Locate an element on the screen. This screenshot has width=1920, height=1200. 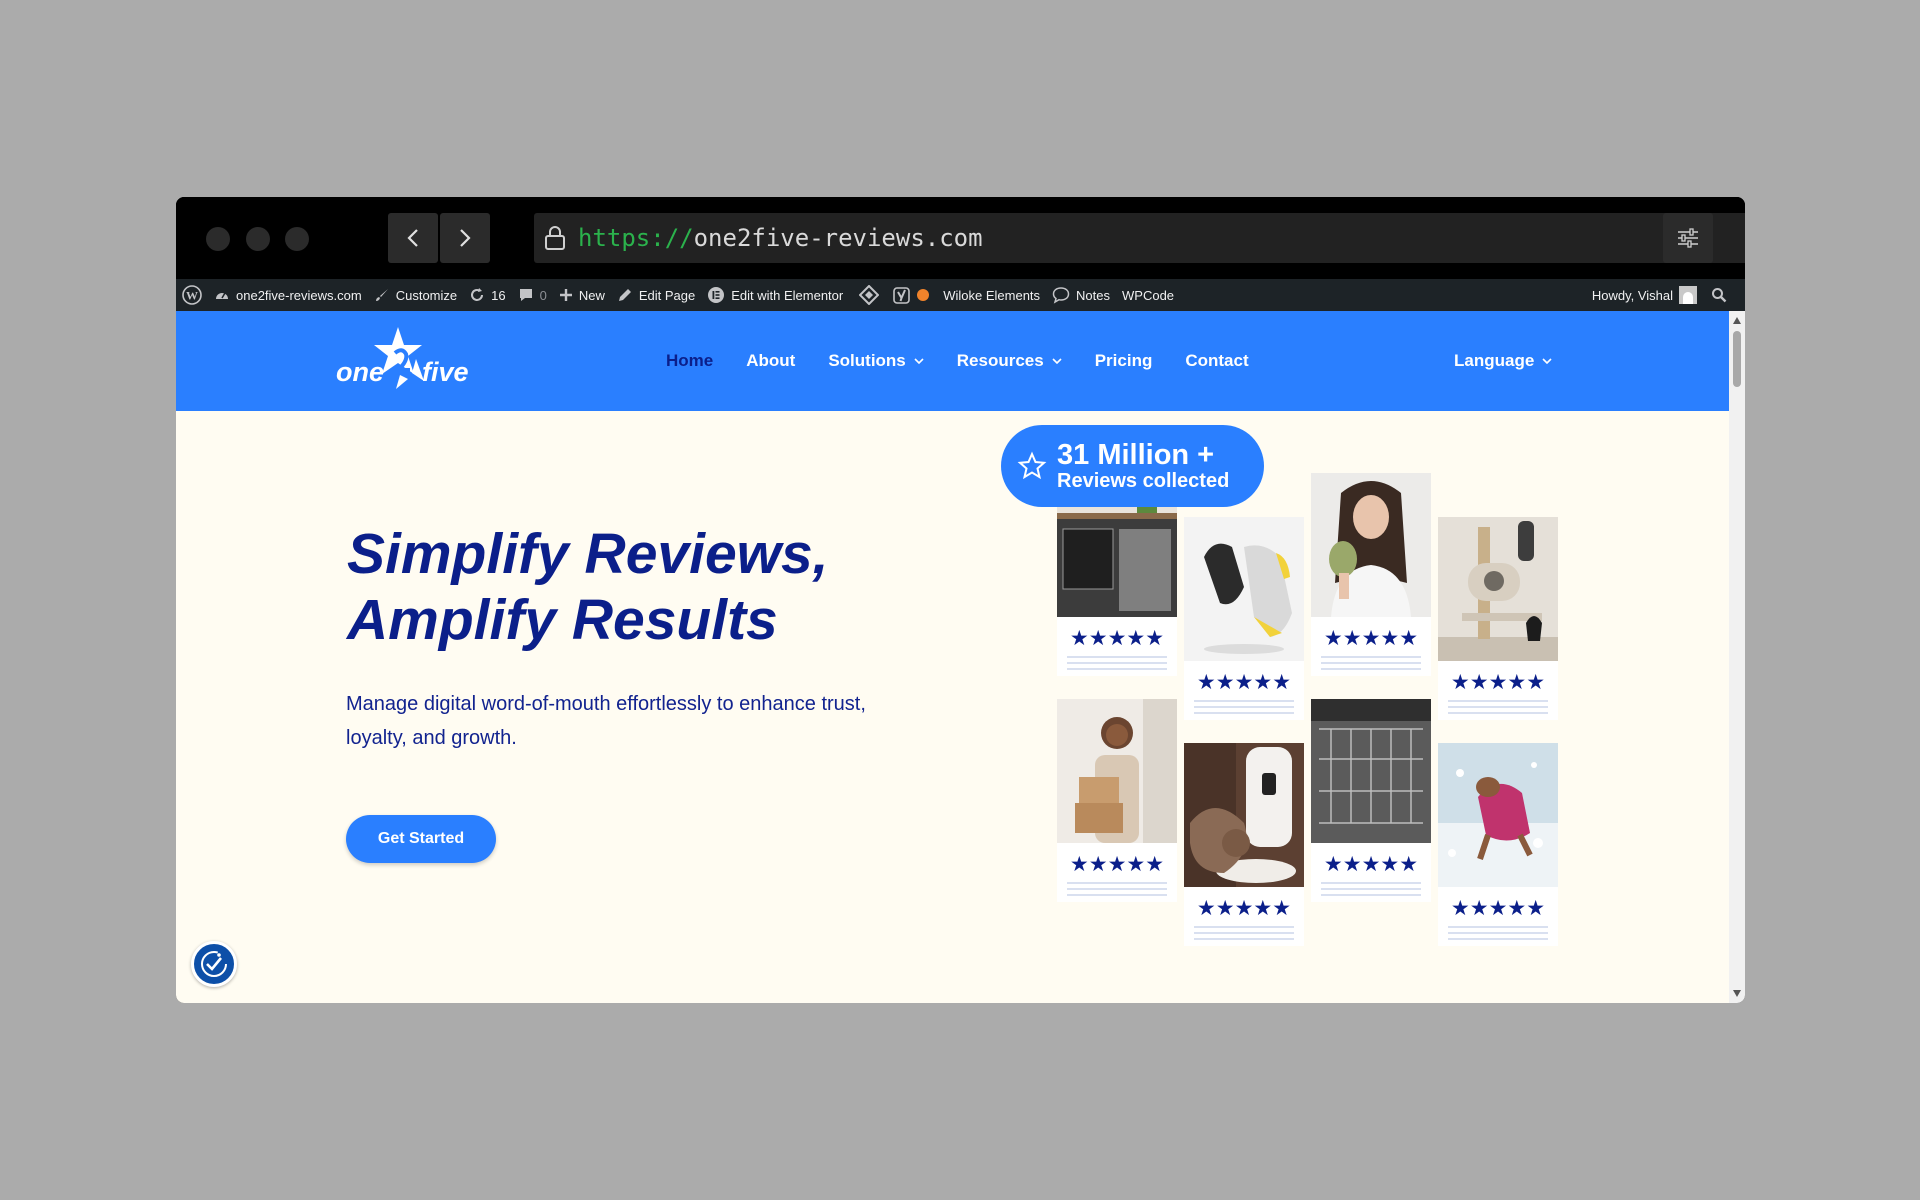
star-outline-icon is located at coordinates (1032, 465).